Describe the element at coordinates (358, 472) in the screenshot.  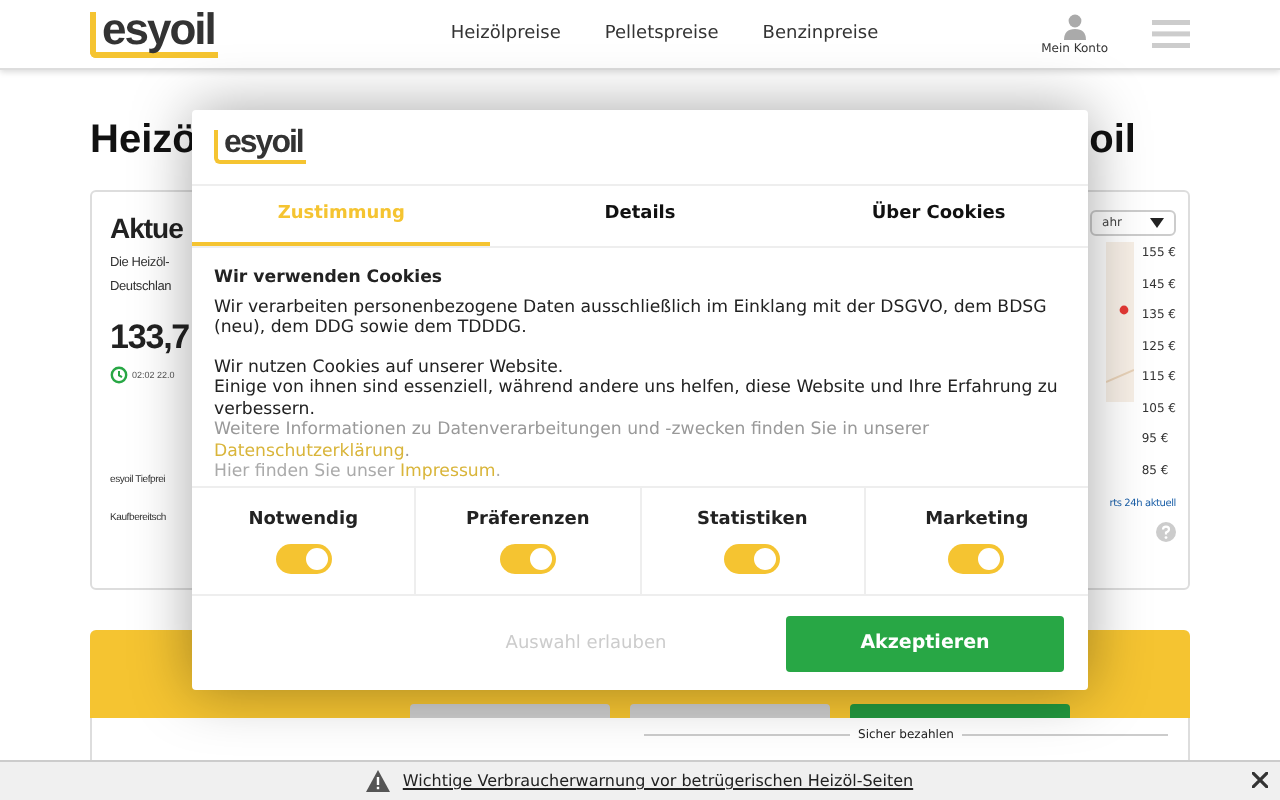
I see `dialog-text: Hier finden Sie unser Impressum.` at that location.